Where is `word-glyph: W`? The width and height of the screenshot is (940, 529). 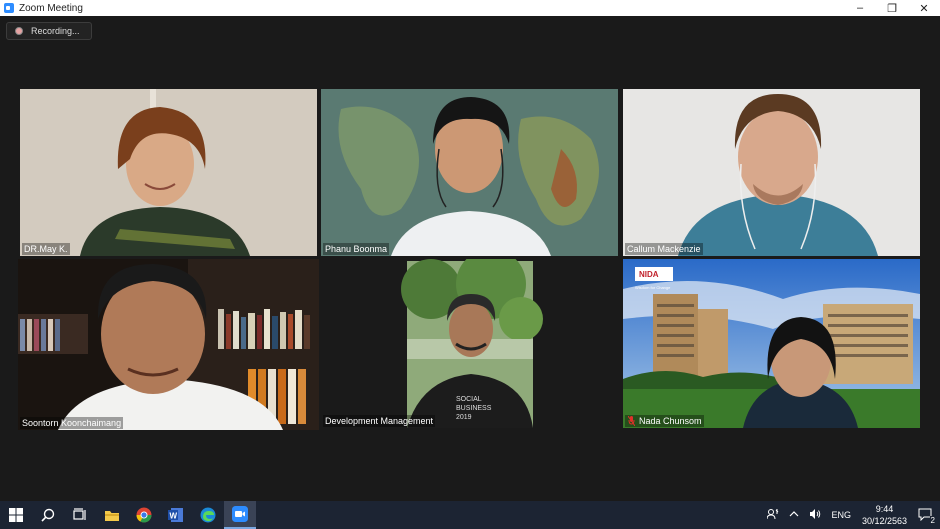 word-glyph: W is located at coordinates (174, 516).